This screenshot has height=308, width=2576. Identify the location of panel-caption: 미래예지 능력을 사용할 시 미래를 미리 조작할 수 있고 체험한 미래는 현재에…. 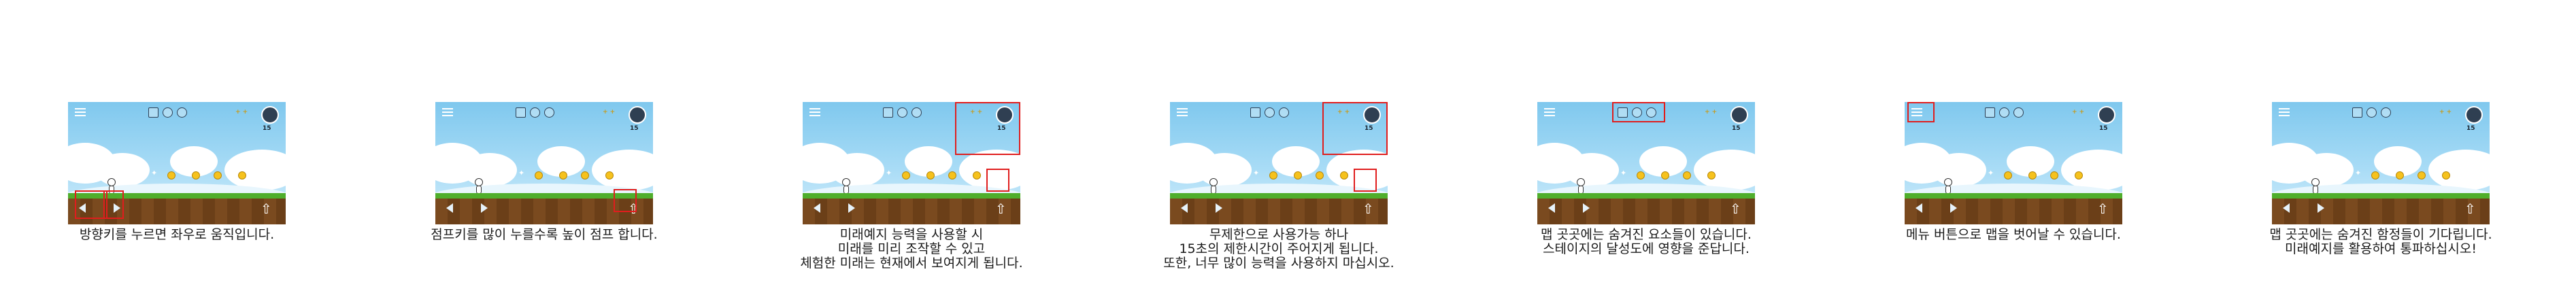
(911, 249).